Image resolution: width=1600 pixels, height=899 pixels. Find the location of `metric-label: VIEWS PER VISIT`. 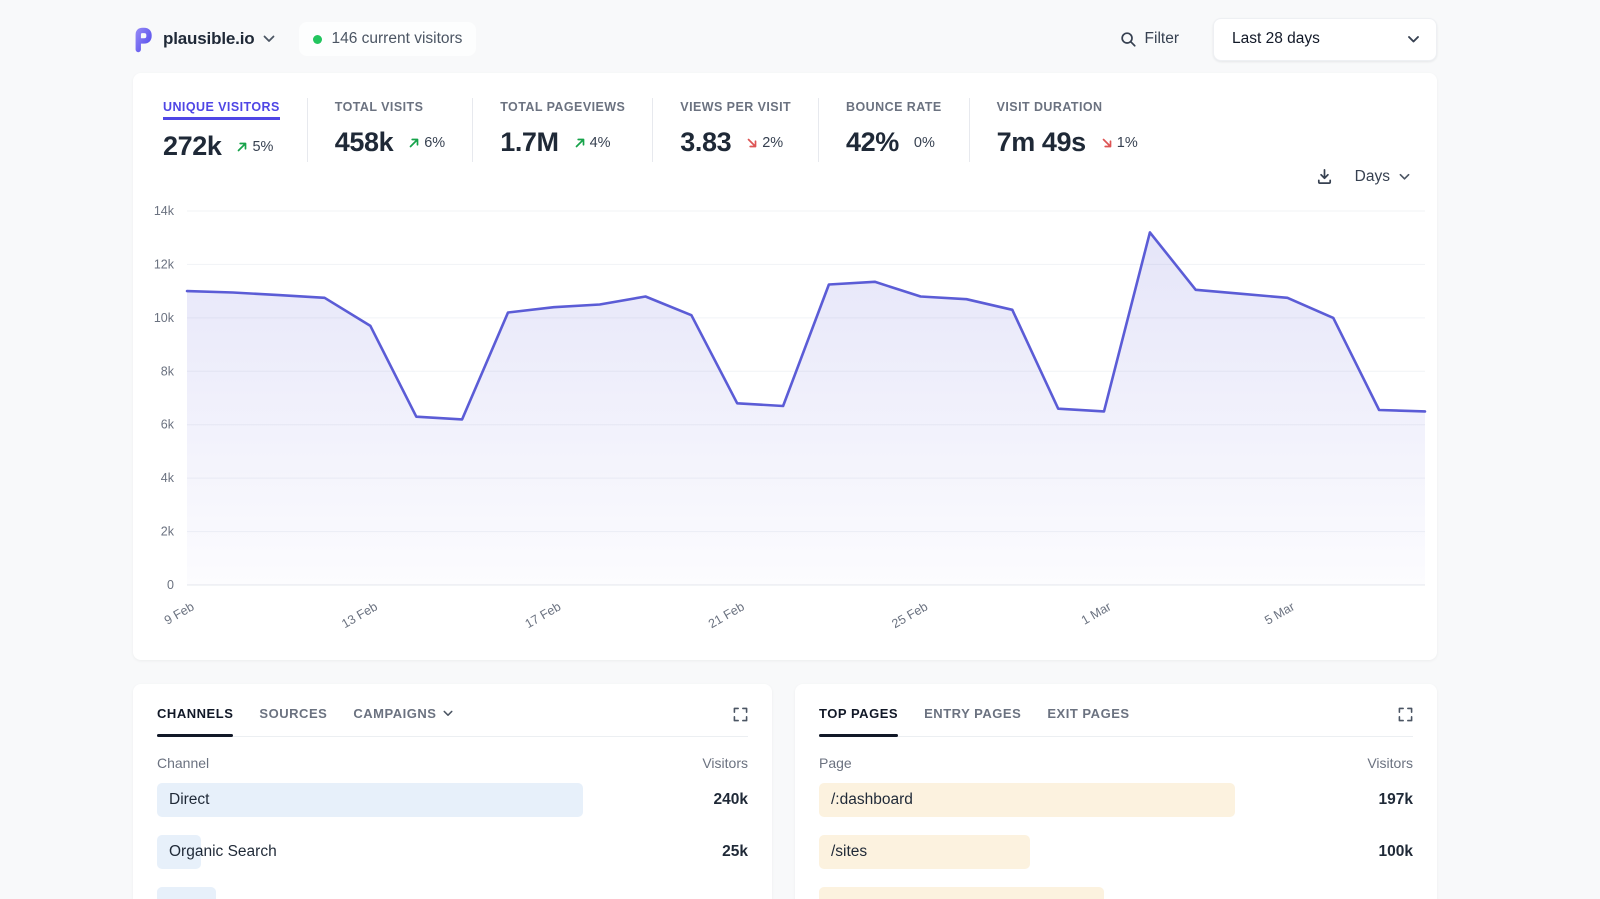

metric-label: VIEWS PER VISIT is located at coordinates (736, 107).